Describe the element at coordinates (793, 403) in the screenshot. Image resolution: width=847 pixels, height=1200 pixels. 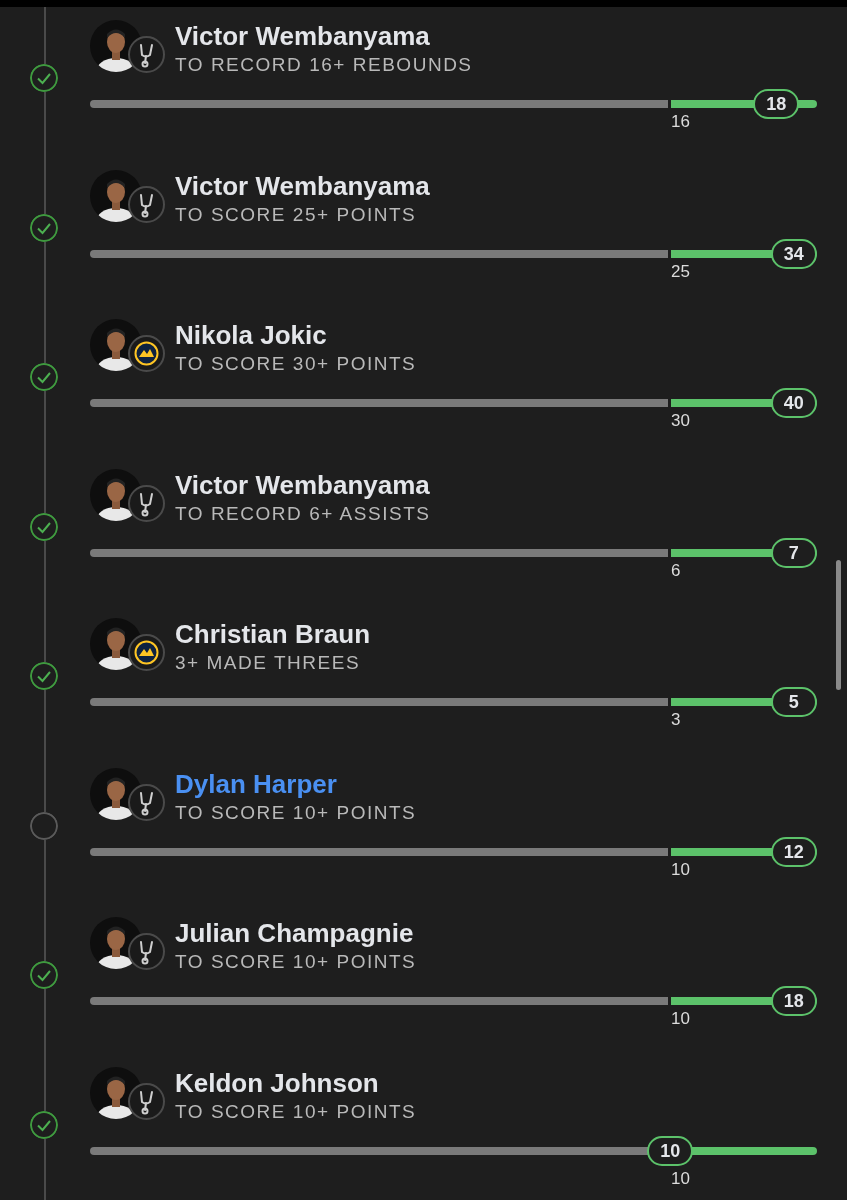
I see `value-pill: 40` at that location.